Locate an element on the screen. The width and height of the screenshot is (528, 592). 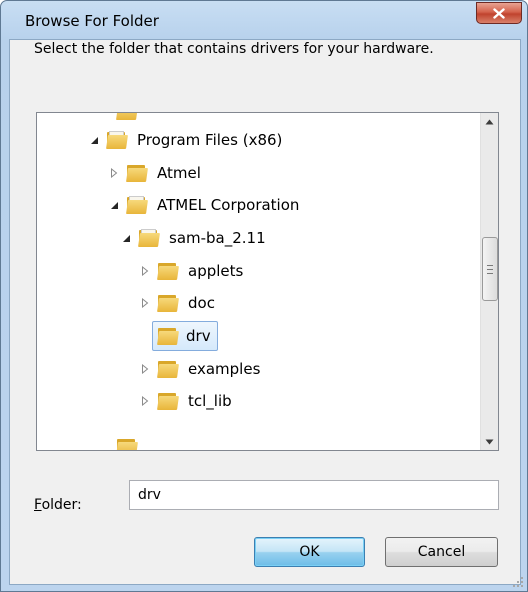
tree-item-program-files: Program Files (x86) is located at coordinates (184, 140).